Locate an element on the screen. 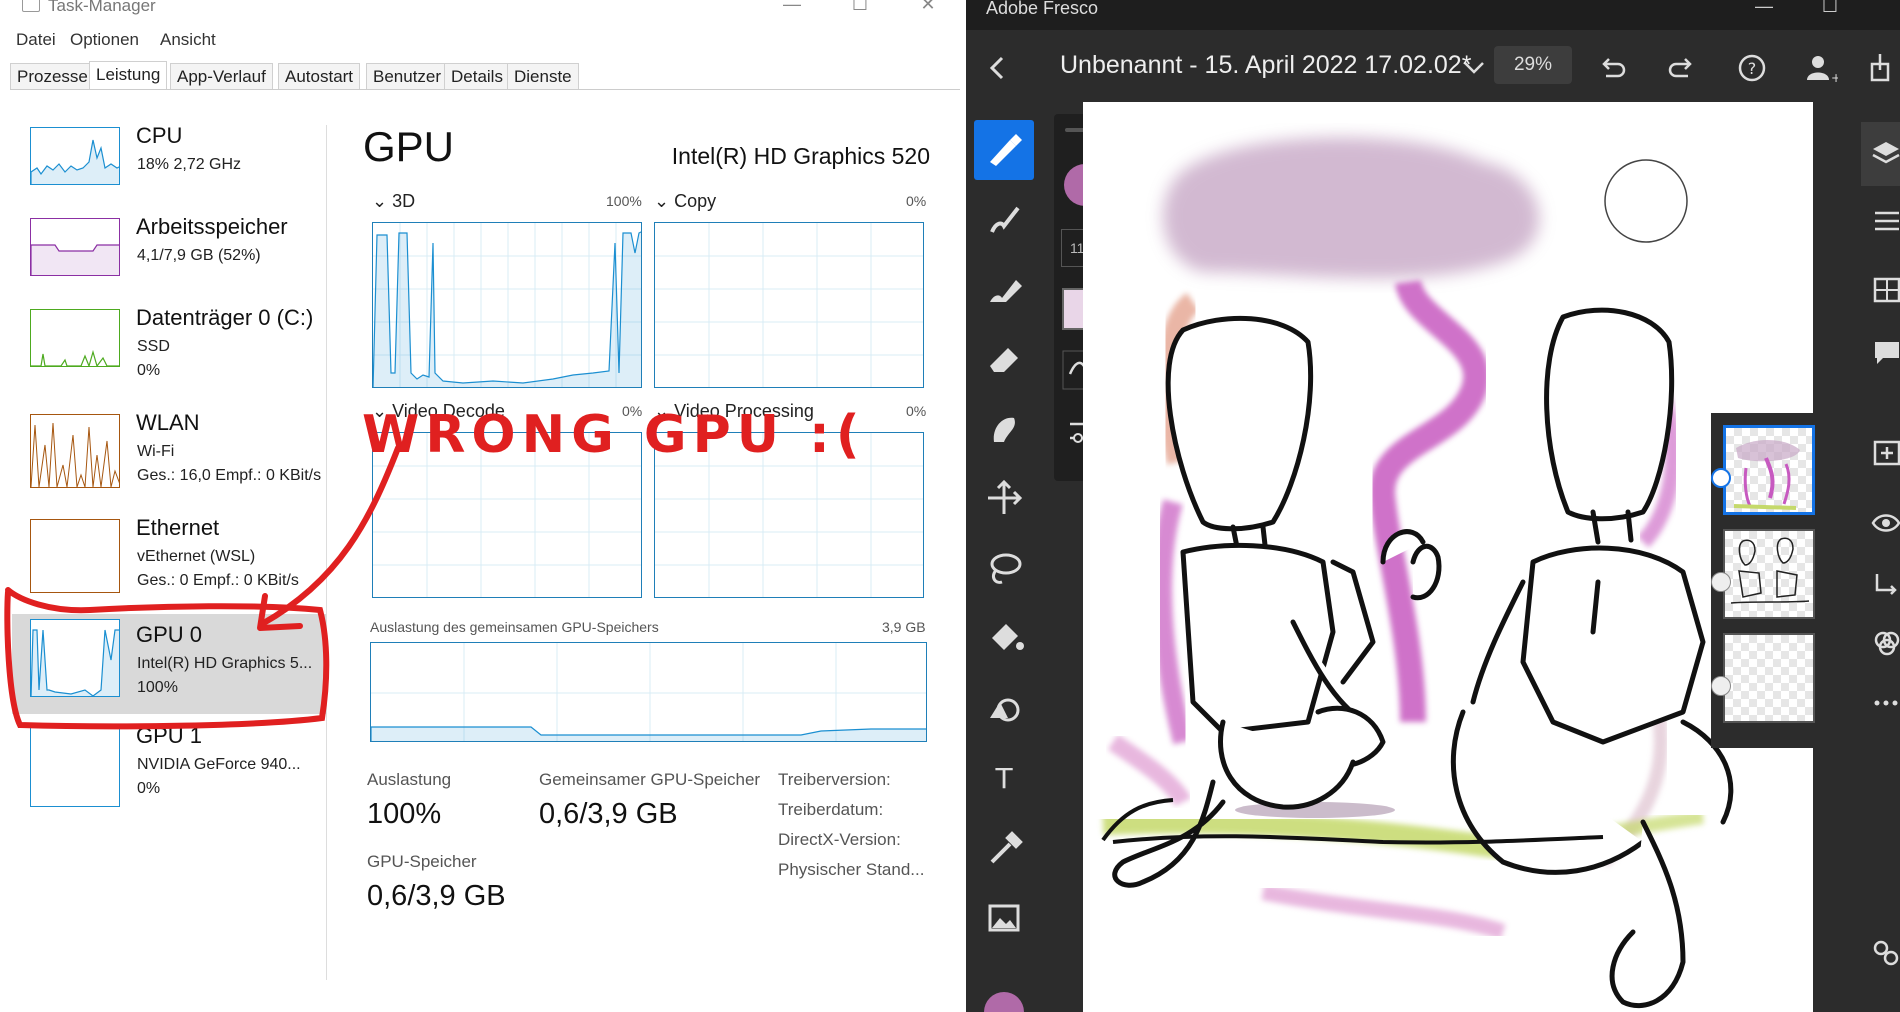 Image resolution: width=1900 pixels, height=1012 pixels. fresco-maximize-icon: ☐ is located at coordinates (1830, 10).